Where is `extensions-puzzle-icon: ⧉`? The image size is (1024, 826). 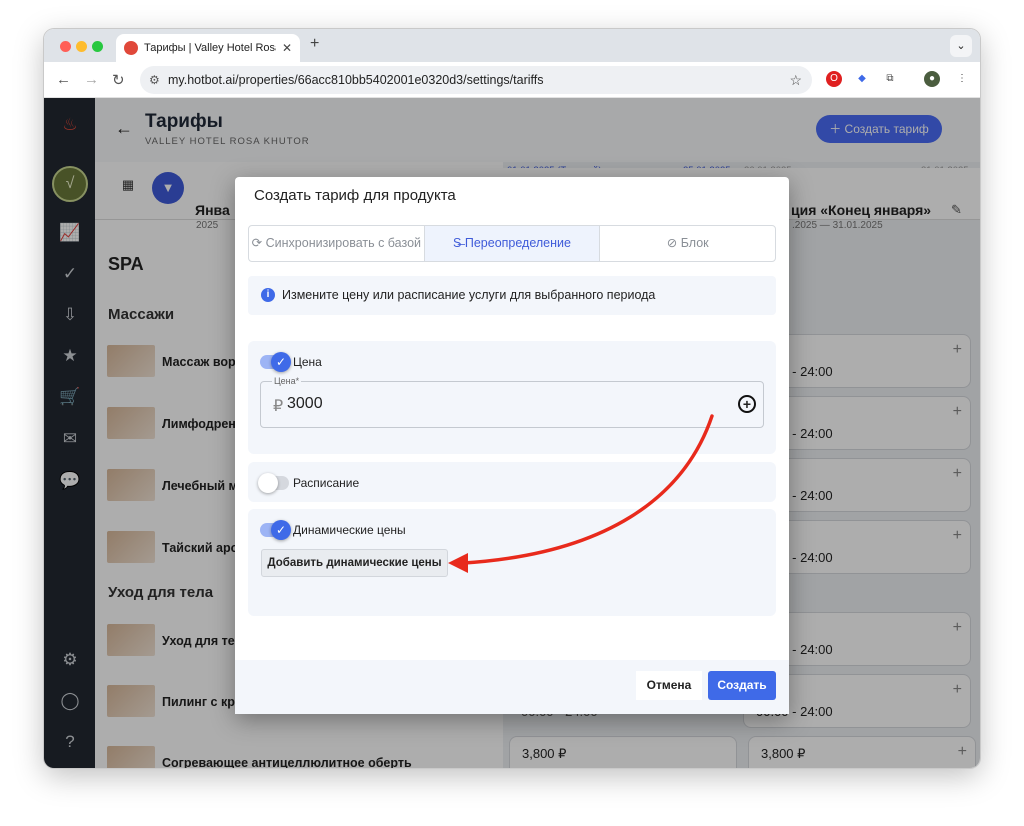
extensions-puzzle-icon: ⧉ is located at coordinates (890, 79).